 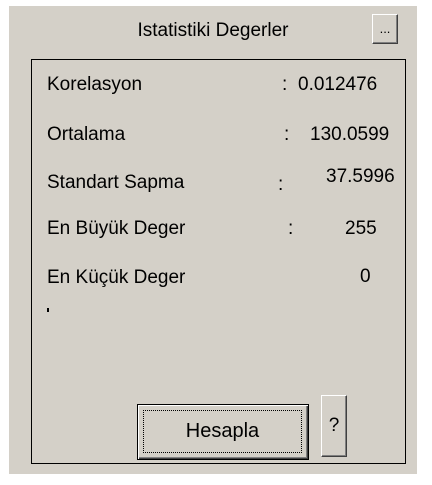 I want to click on max-value-label: En Büyük Deger, so click(x=116, y=228).